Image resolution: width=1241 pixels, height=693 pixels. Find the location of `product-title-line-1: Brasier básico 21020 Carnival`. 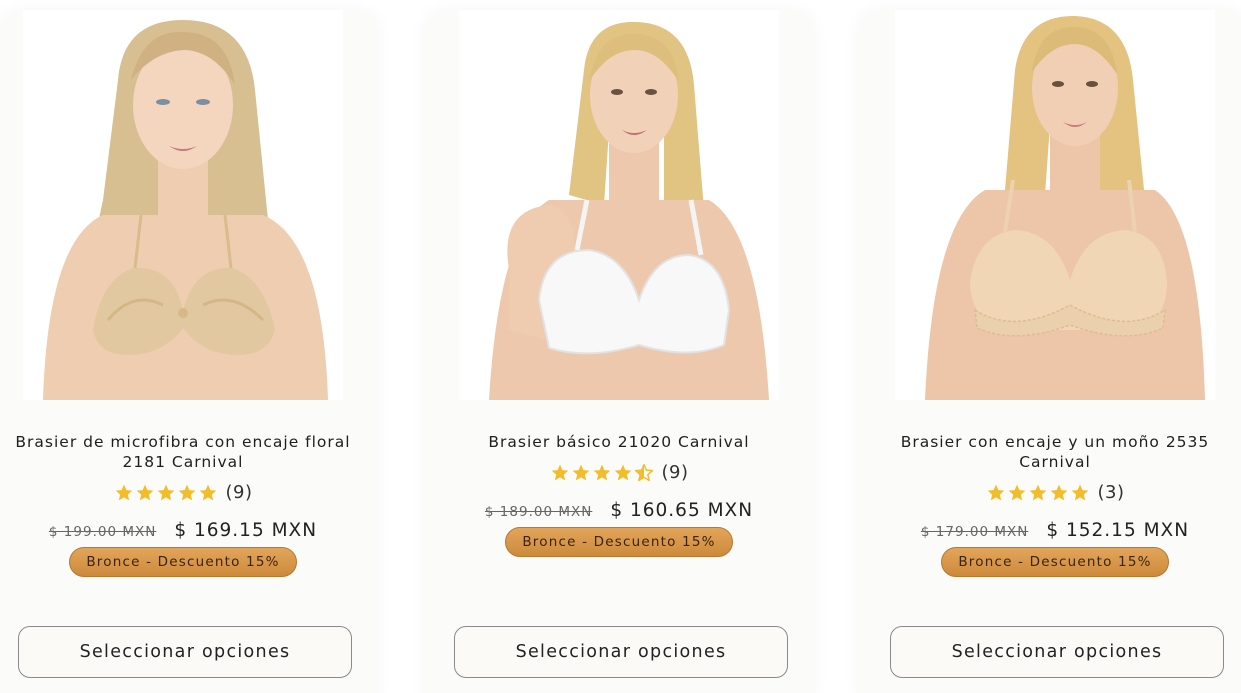

product-title-line-1: Brasier básico 21020 Carnival is located at coordinates (619, 442).